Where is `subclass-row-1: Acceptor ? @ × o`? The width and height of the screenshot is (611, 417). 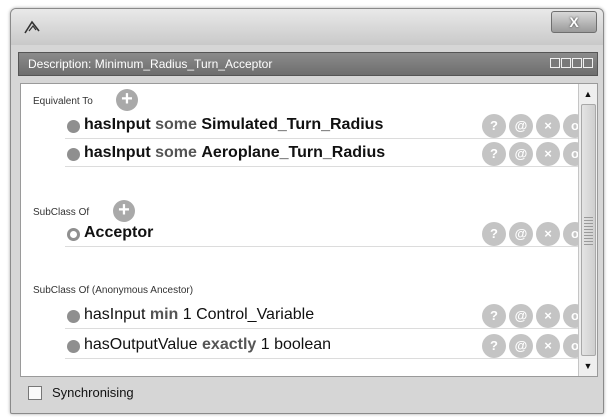 subclass-row-1: Acceptor ? @ × o is located at coordinates (328, 234).